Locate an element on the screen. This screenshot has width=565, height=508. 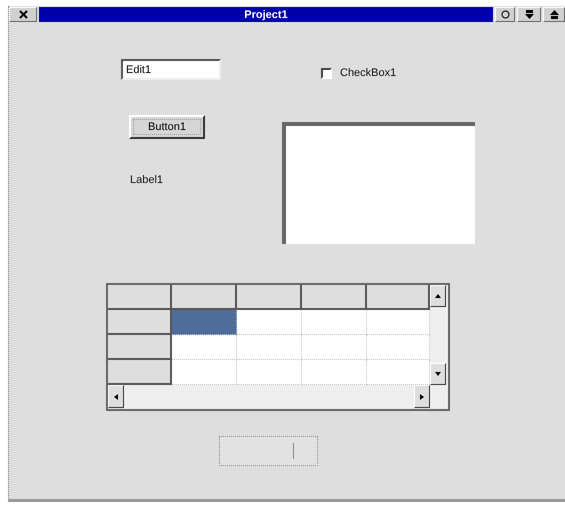
label-text: Label1 is located at coordinates (147, 180).